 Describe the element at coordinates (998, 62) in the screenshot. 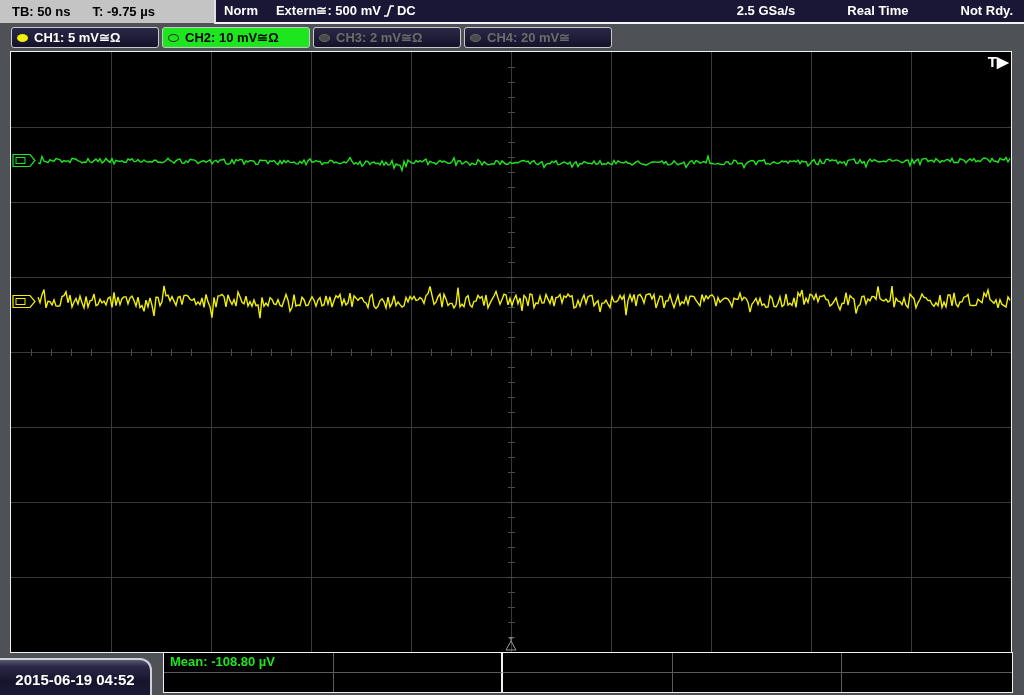

I see `trigger-marker: T▶` at that location.